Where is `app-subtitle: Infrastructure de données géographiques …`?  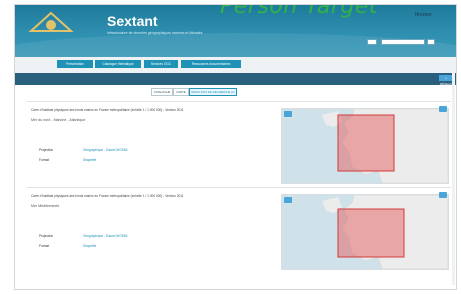
app-subtitle: Infrastructure de données géographiques … is located at coordinates (155, 33).